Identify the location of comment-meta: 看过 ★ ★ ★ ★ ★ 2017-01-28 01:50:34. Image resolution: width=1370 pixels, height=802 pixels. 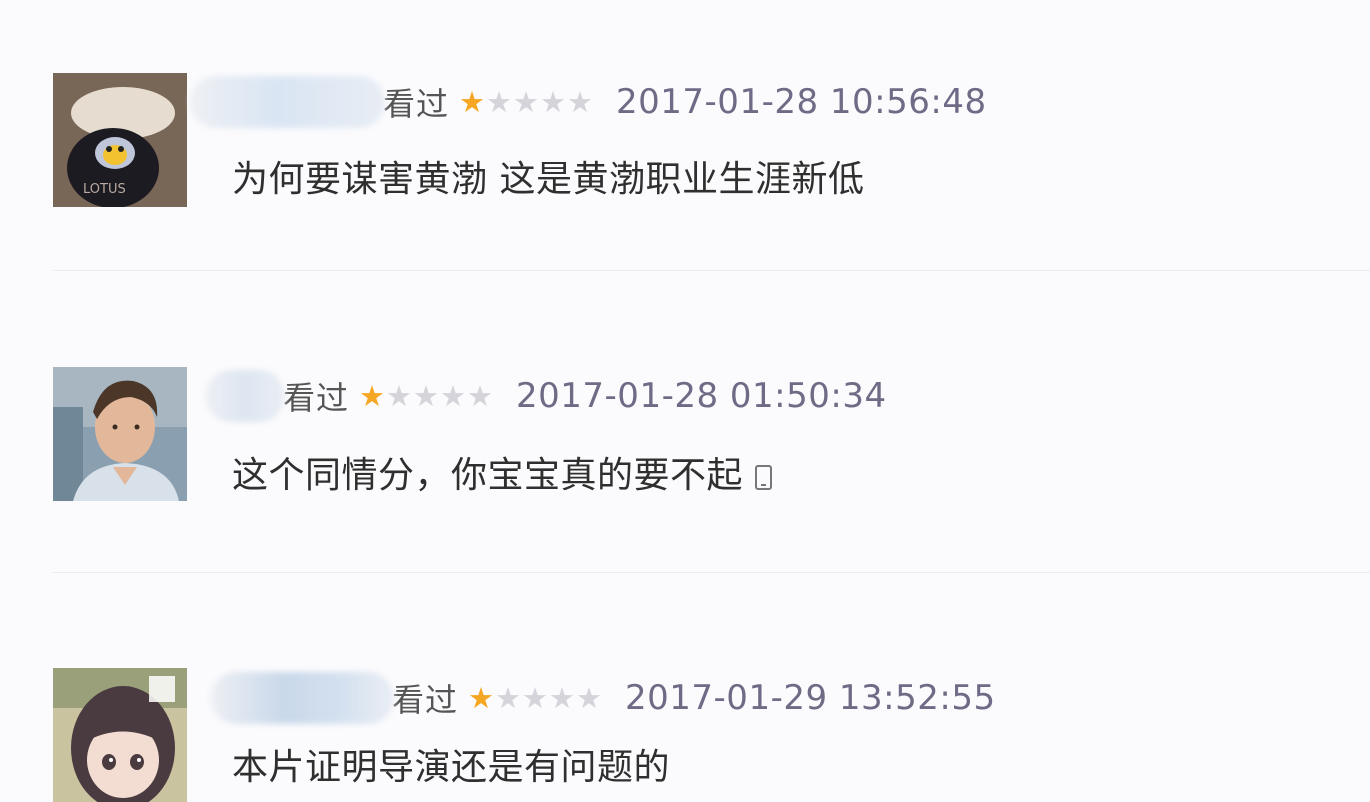
(546, 396).